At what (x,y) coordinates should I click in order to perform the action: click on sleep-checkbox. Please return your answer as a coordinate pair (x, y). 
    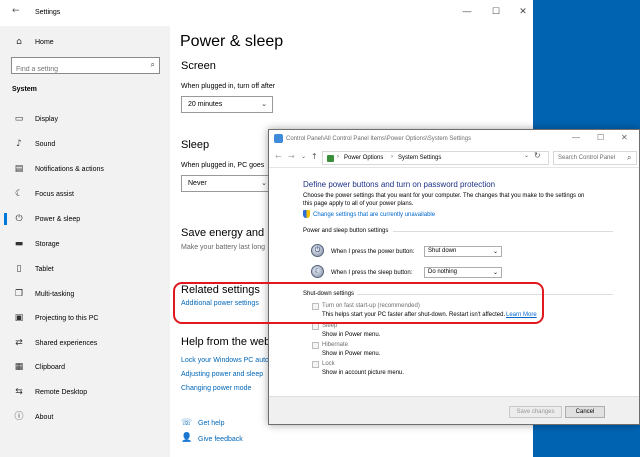
    Looking at the image, I should click on (315, 326).